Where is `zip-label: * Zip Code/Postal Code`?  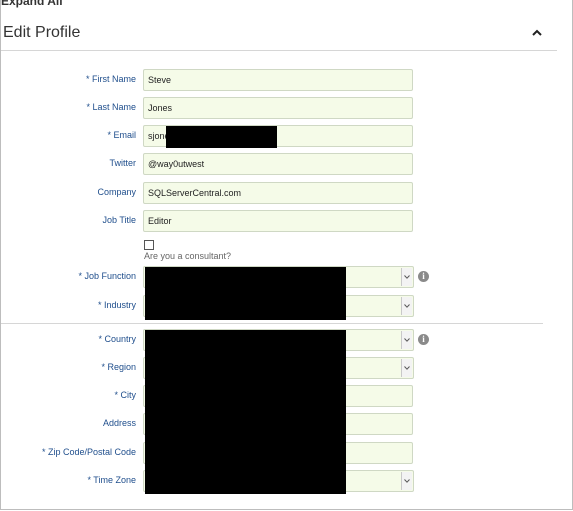 zip-label: * Zip Code/Postal Code is located at coordinates (88, 452).